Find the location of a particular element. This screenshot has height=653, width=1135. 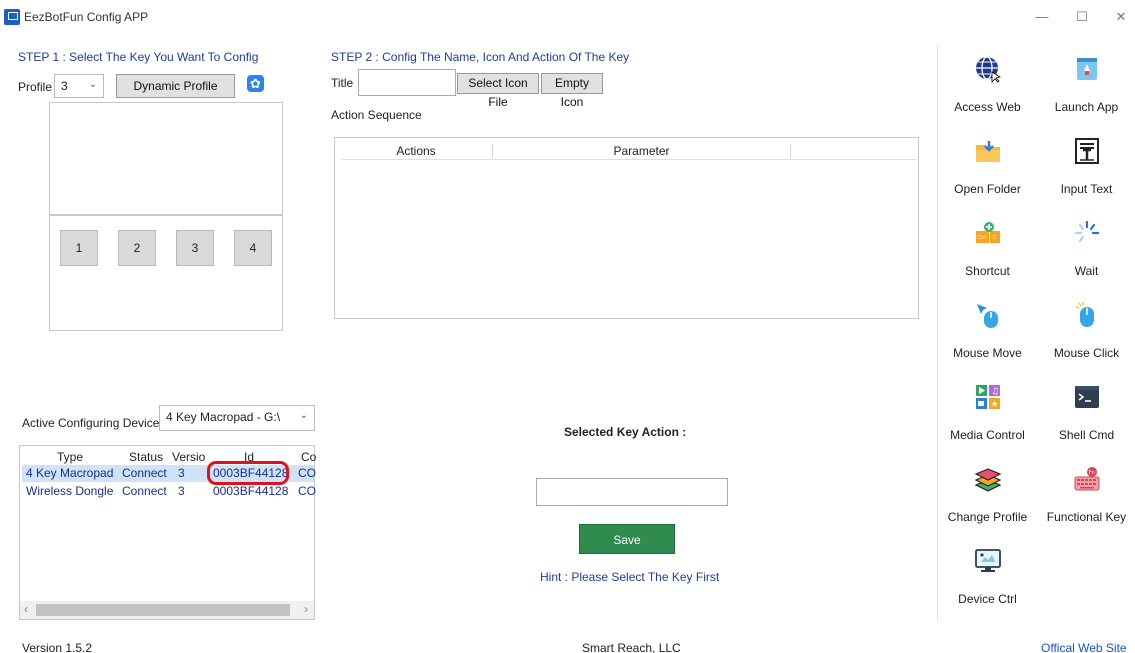

co-column-header: Co is located at coordinates (309, 457).